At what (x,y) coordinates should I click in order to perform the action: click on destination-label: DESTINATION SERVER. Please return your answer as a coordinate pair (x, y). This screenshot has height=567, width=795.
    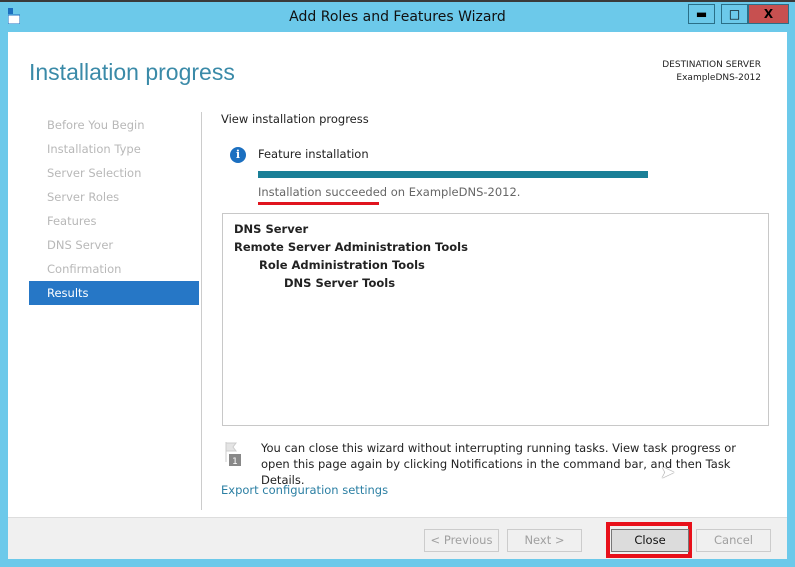
    Looking at the image, I should click on (711, 65).